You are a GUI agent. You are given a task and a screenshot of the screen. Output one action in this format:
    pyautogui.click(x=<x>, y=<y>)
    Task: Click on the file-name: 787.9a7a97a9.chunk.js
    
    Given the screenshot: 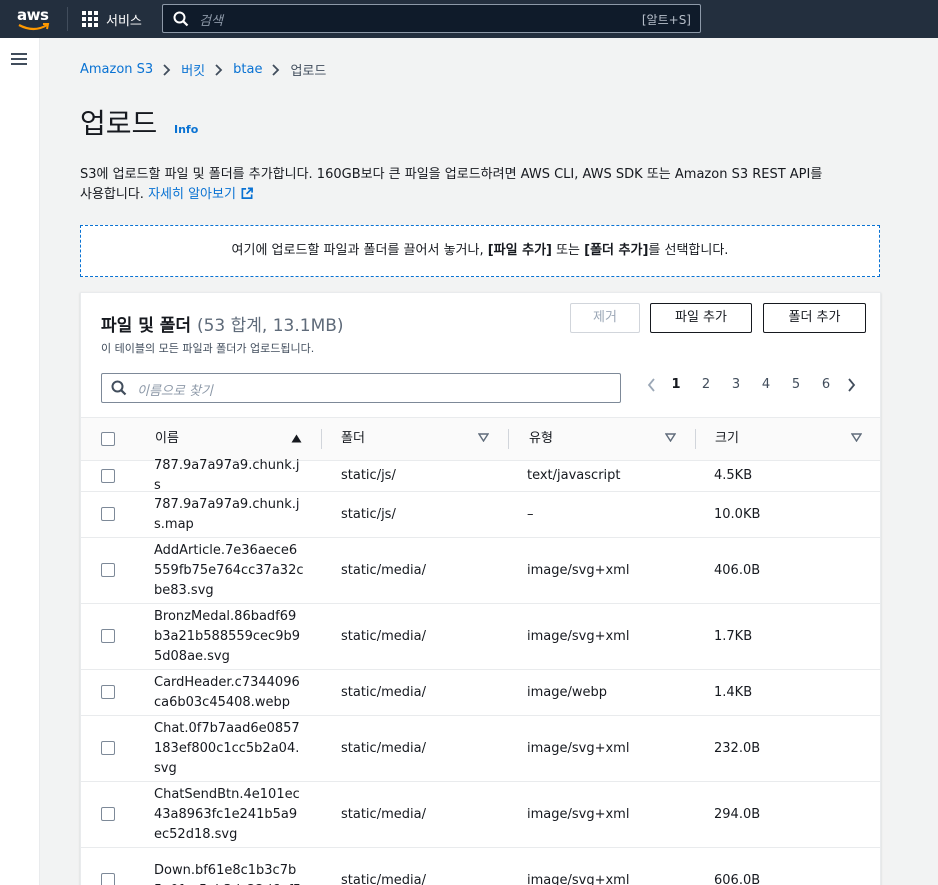 What is the action you would take?
    pyautogui.click(x=227, y=475)
    